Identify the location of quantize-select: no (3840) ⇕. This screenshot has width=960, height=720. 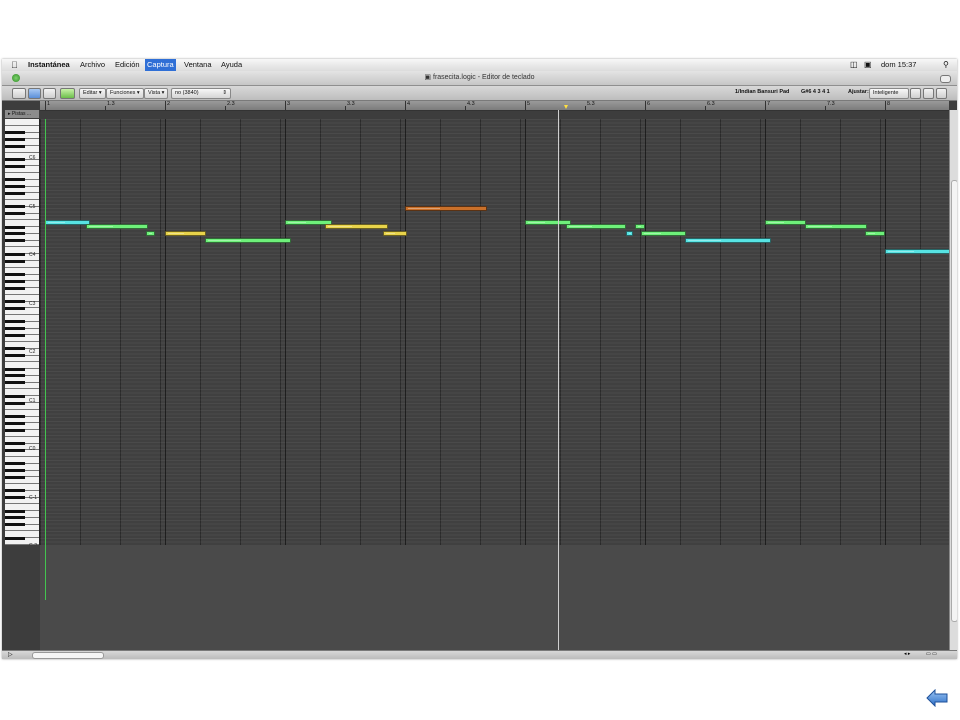
(201, 93).